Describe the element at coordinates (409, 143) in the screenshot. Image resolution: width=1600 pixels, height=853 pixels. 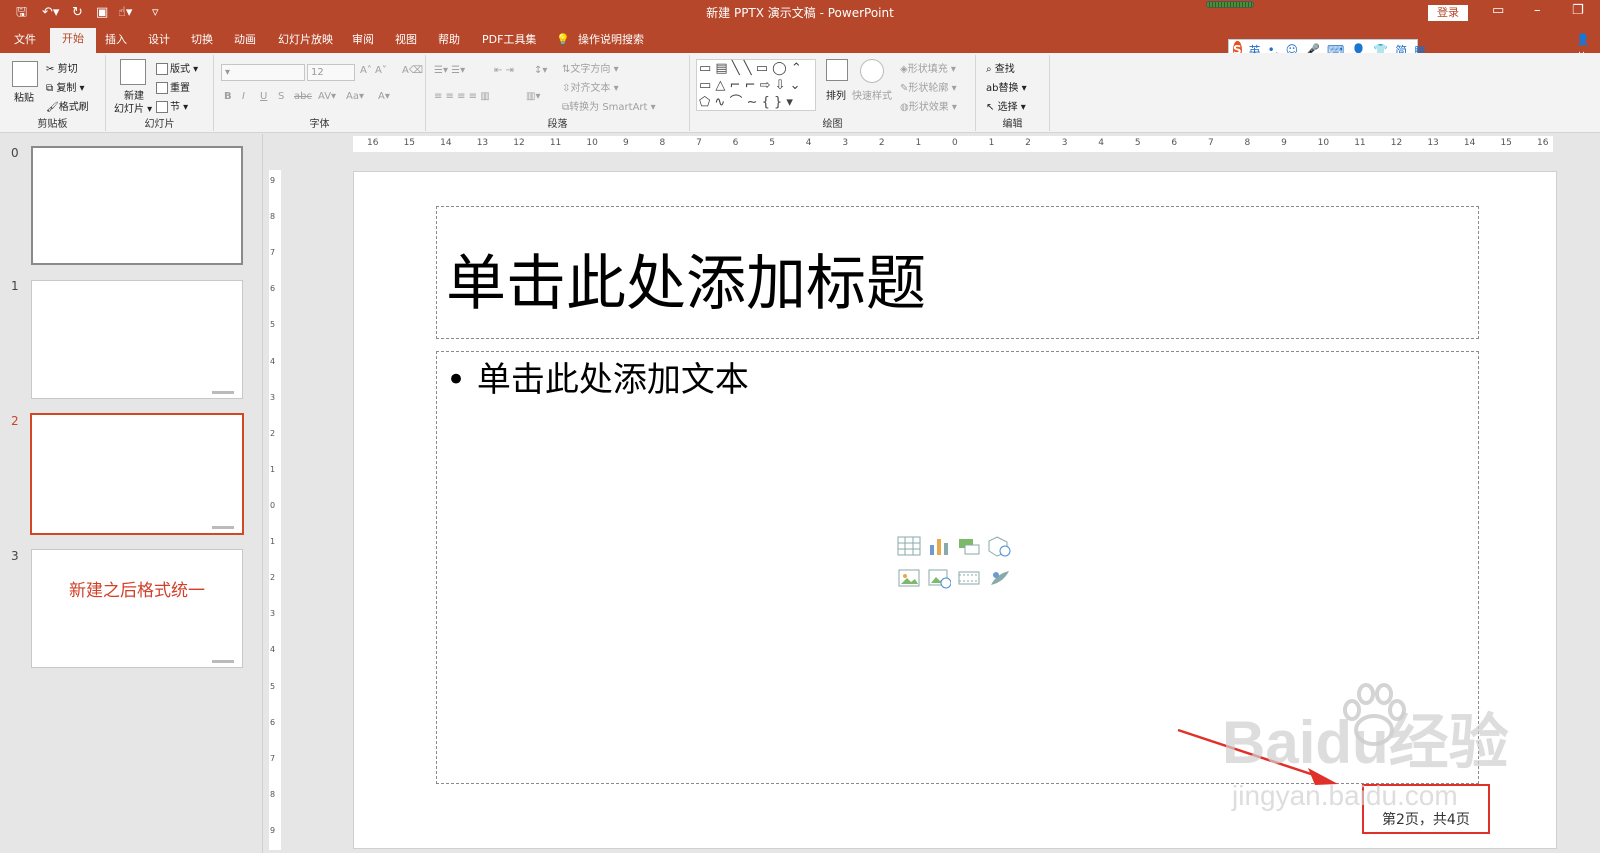
I see `ruler-tick-label: 15` at that location.